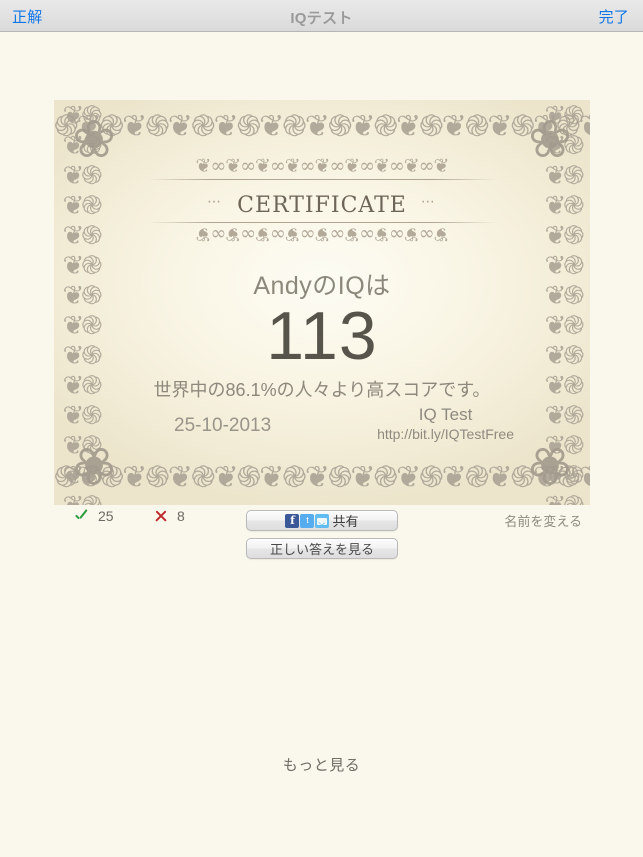  Describe the element at coordinates (94, 516) in the screenshot. I see `correct-answers-stat: 25` at that location.